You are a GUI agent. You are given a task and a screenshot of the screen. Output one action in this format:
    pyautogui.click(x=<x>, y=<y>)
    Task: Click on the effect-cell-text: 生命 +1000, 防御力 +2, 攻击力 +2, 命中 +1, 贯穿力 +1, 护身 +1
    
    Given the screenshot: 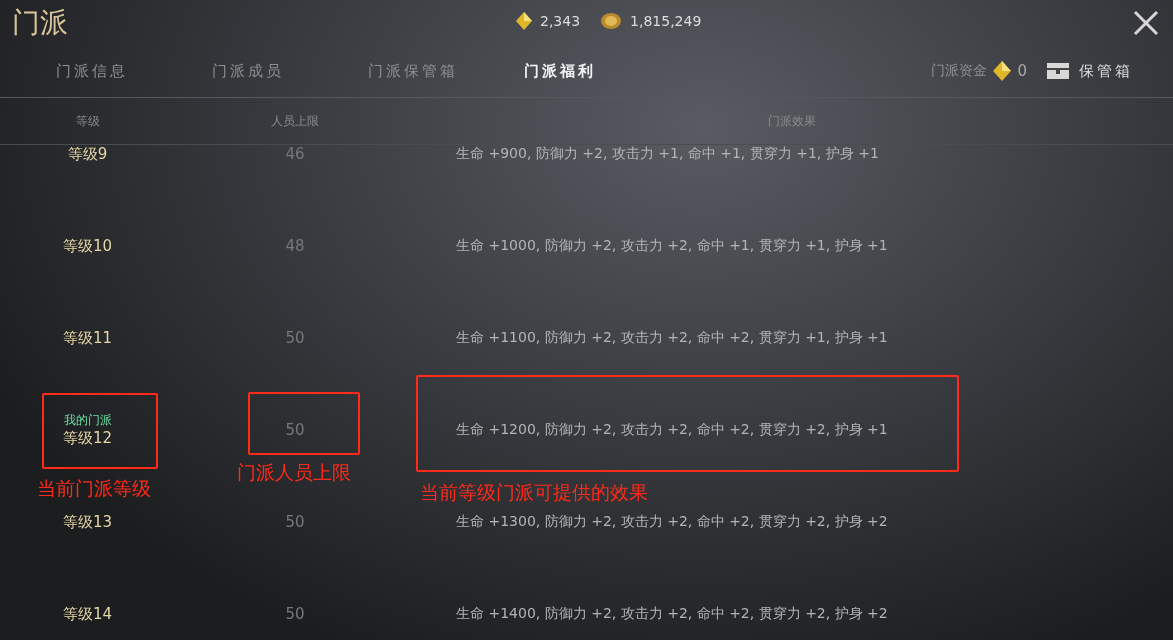 What is the action you would take?
    pyautogui.click(x=672, y=246)
    